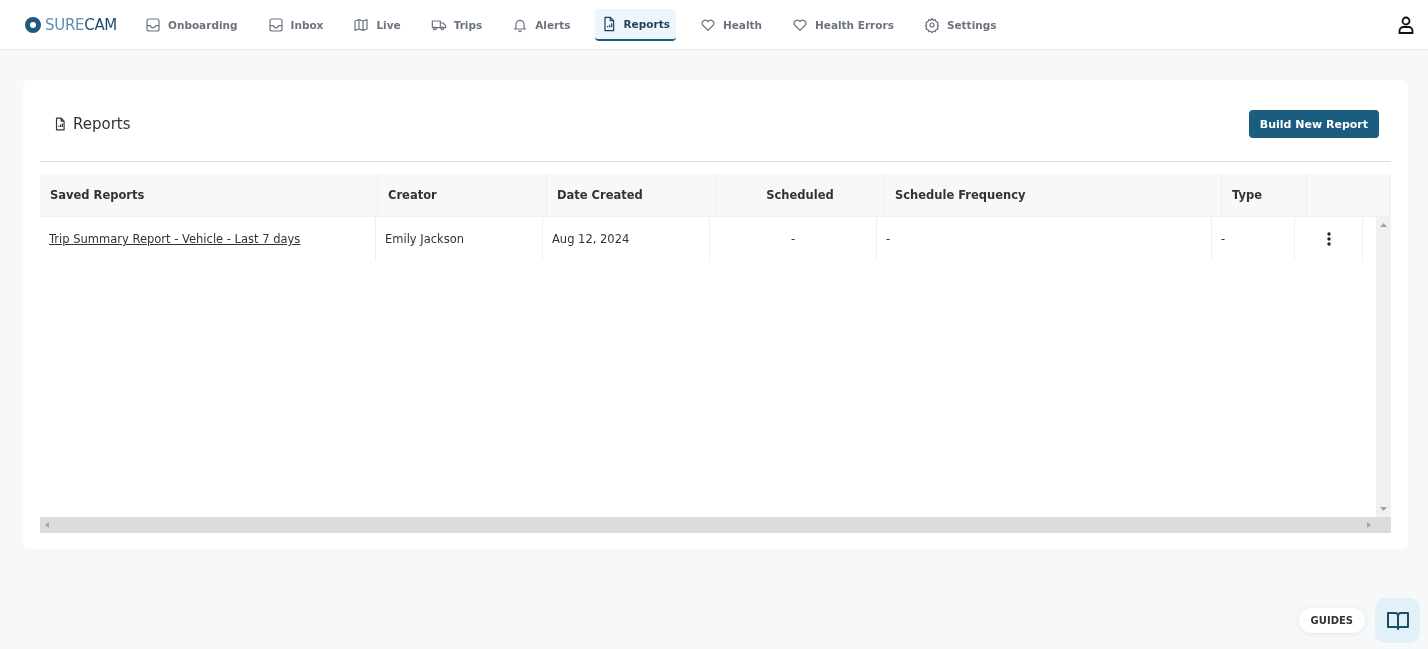 The image size is (1428, 649). Describe the element at coordinates (1328, 239) in the screenshot. I see `more-options-icon` at that location.